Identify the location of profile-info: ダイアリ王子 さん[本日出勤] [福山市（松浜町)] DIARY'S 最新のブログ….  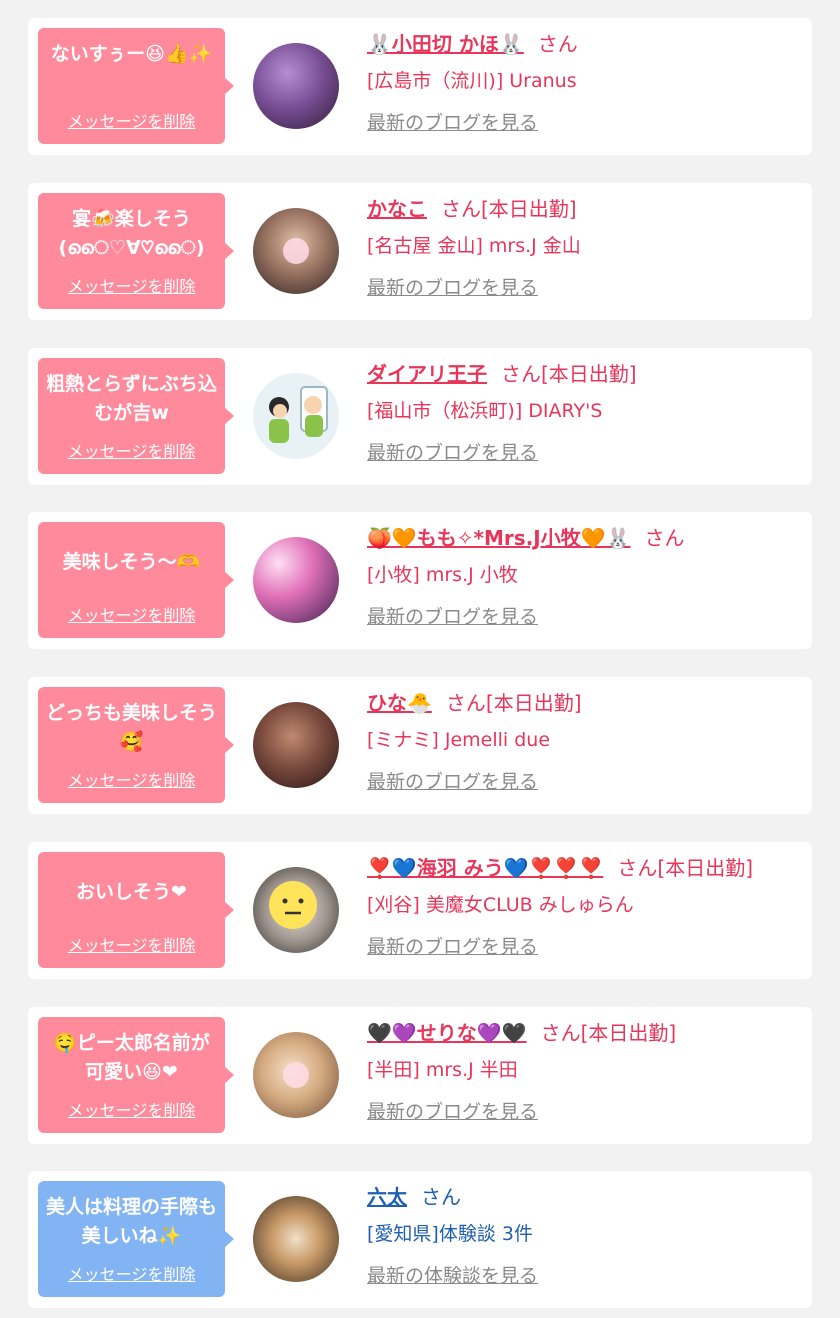
(587, 410).